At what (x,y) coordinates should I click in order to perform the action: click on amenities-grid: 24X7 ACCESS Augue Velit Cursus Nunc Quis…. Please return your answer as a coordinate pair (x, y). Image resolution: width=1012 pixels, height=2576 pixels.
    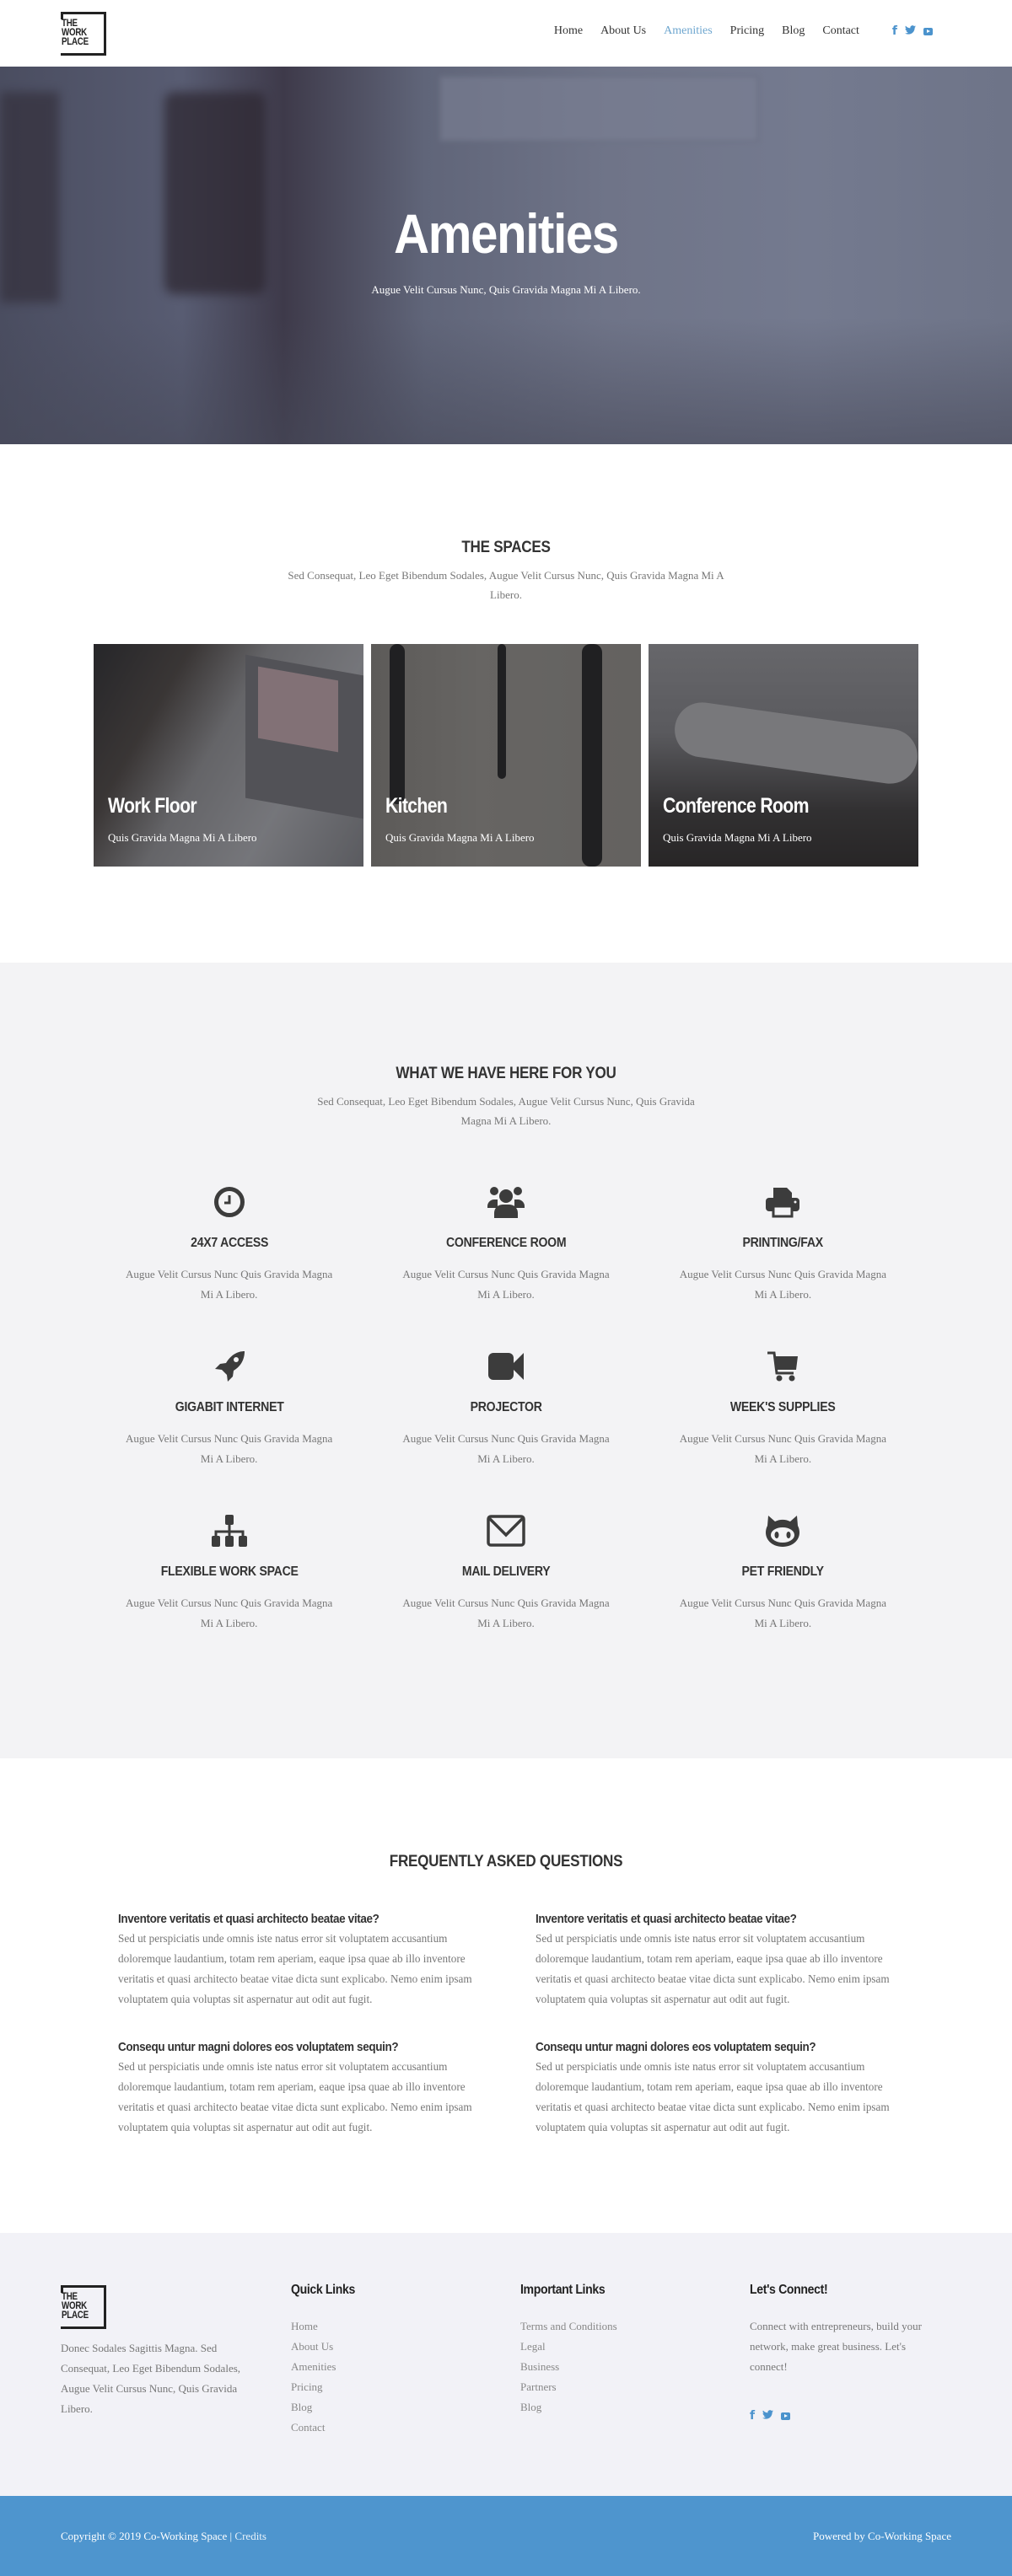
    Looking at the image, I should click on (507, 1408).